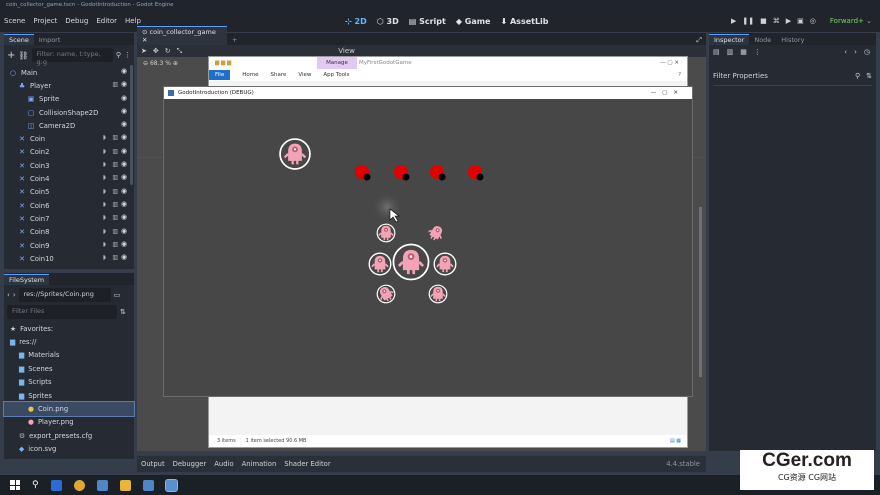 This screenshot has height=495, width=880. Describe the element at coordinates (855, 52) in the screenshot. I see `history-forward-icon: ›` at that location.